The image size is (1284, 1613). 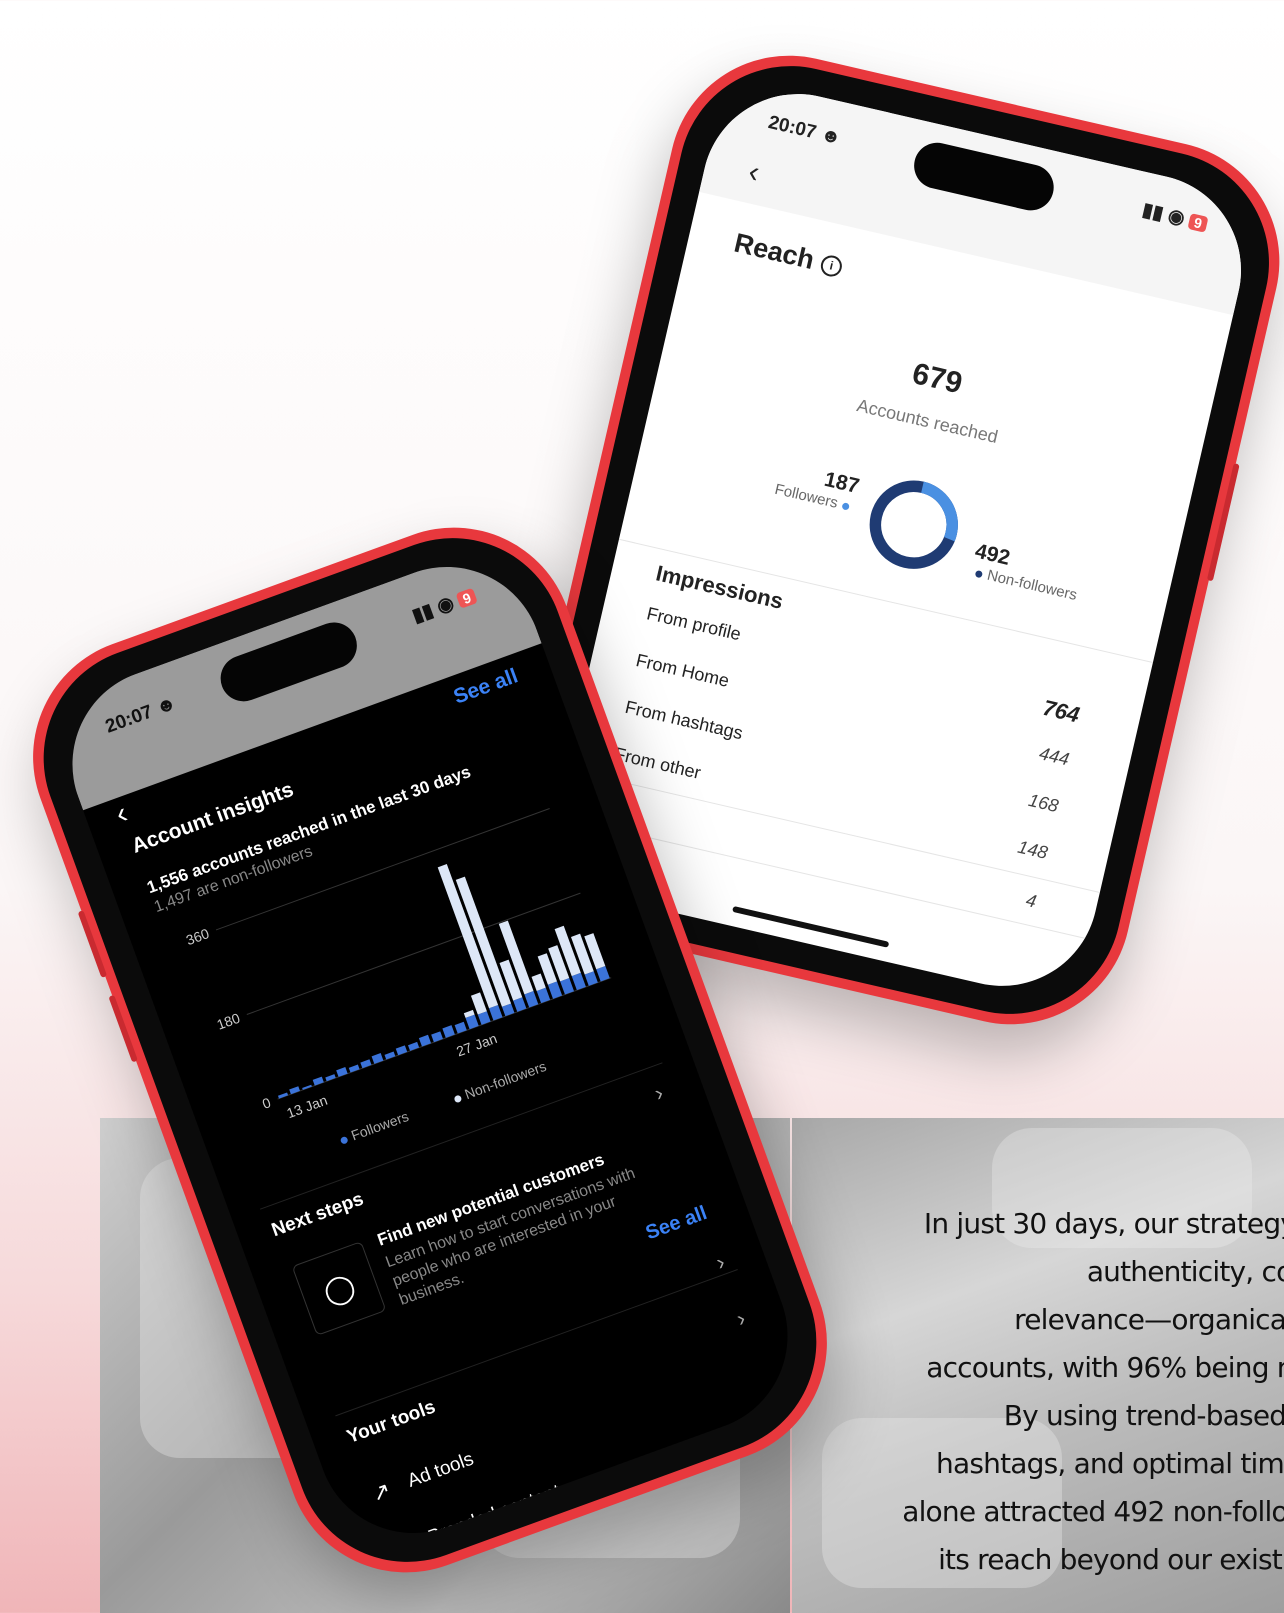 I want to click on y-tick-label: 360, so click(x=198, y=936).